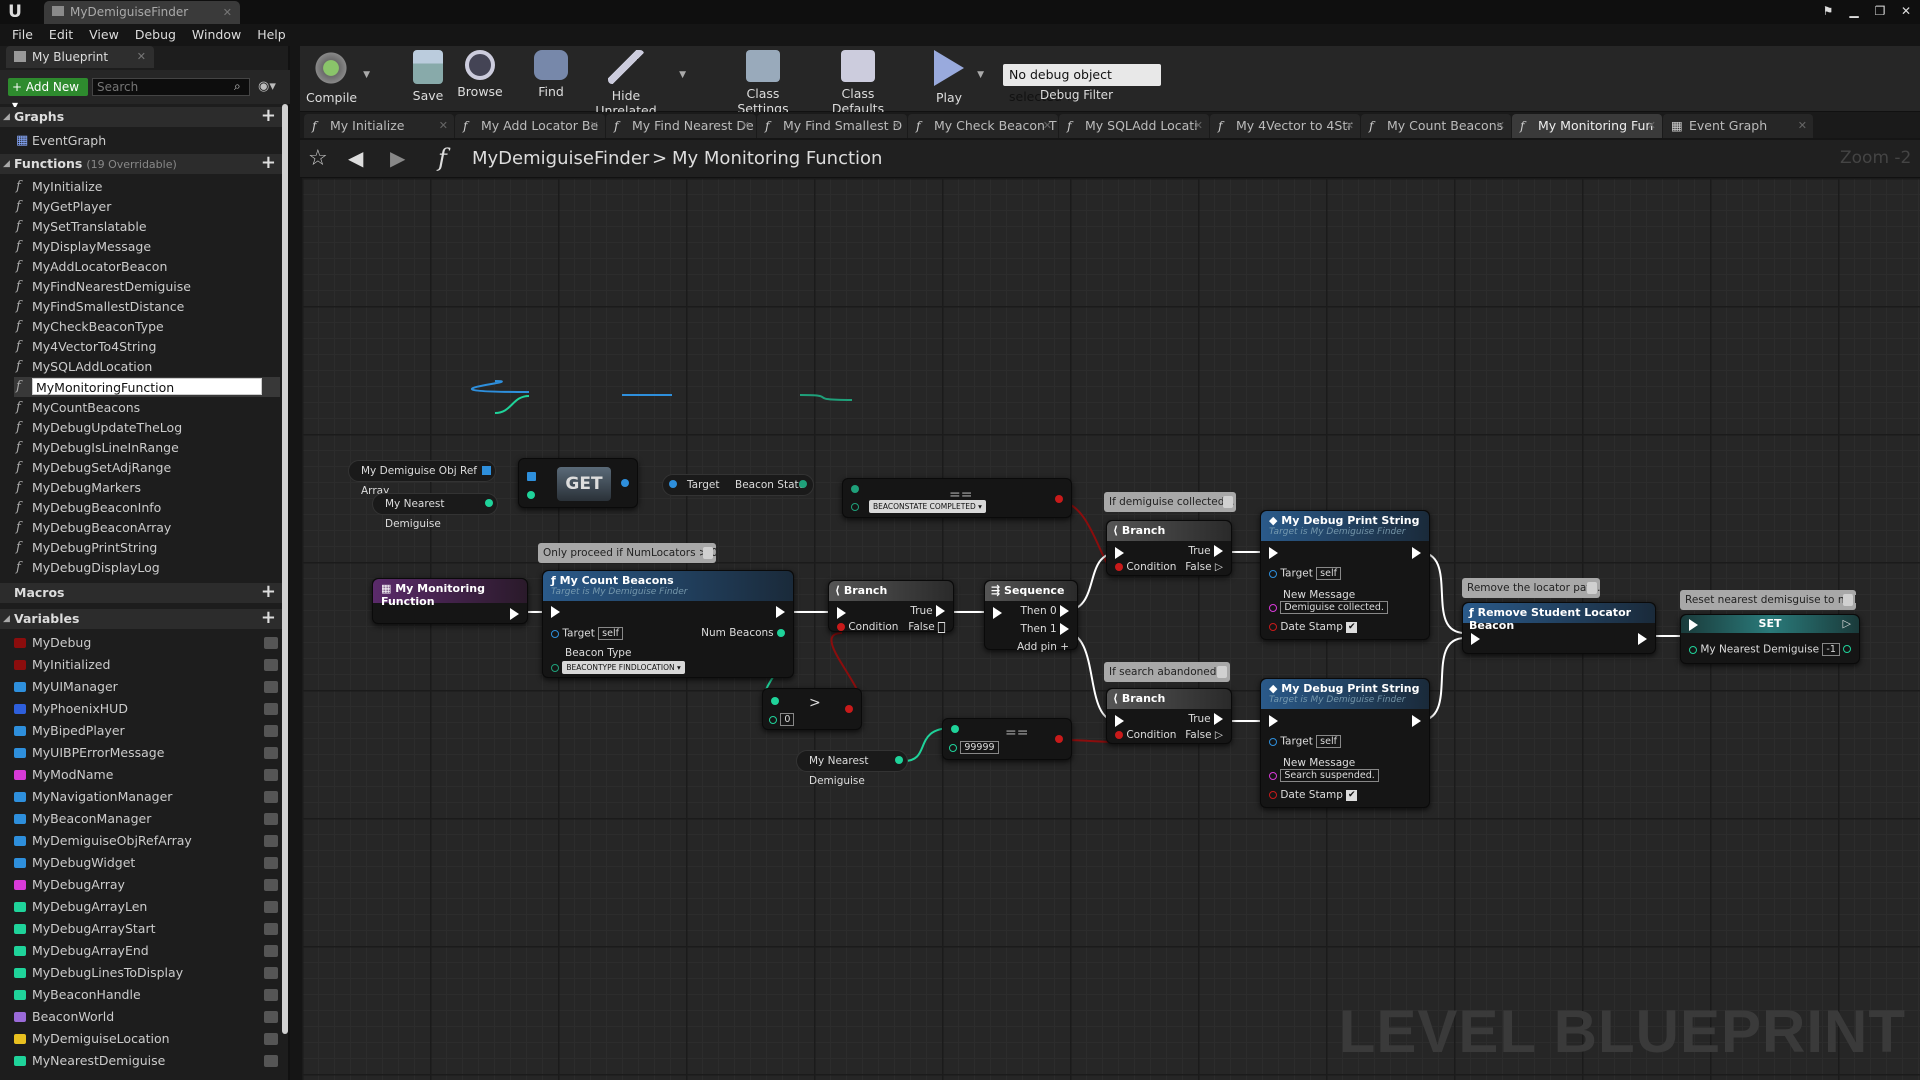 The height and width of the screenshot is (1080, 1920). Describe the element at coordinates (1559, 628) in the screenshot. I see `remove-locator-node: ƒ Remove Student Locator Beacon` at that location.